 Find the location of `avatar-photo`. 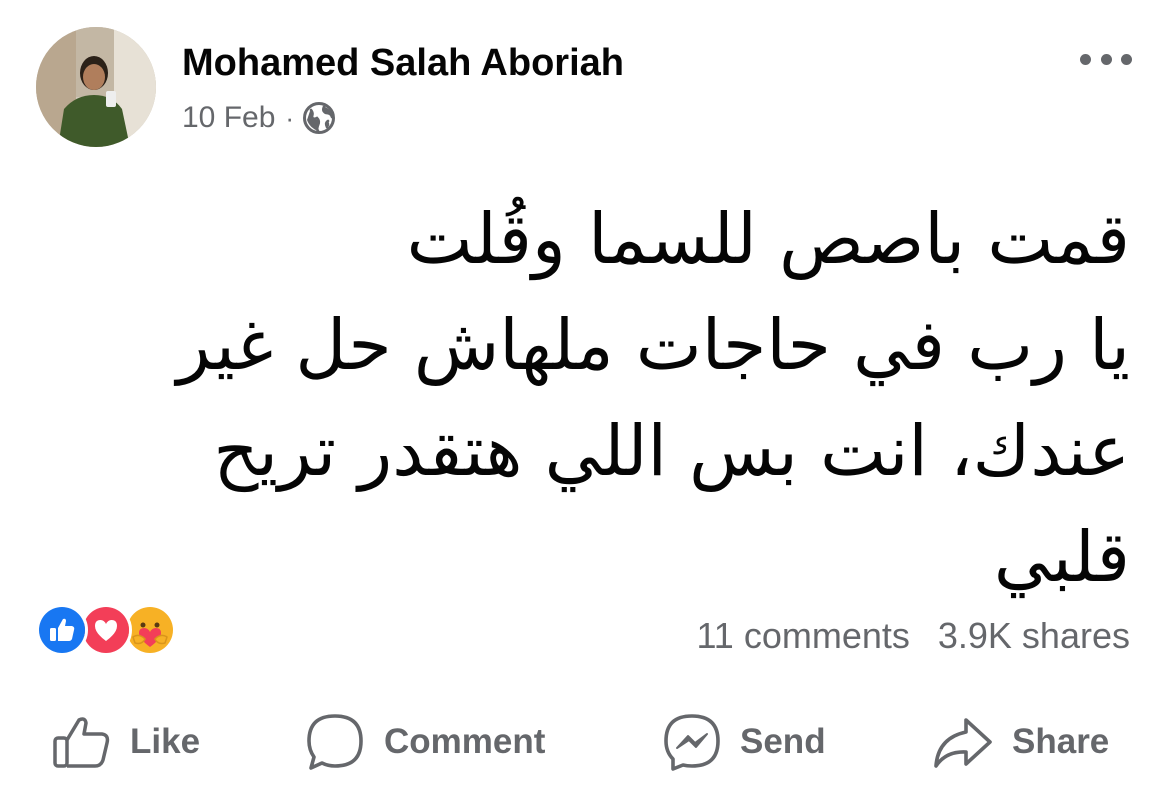

avatar-photo is located at coordinates (96, 87).